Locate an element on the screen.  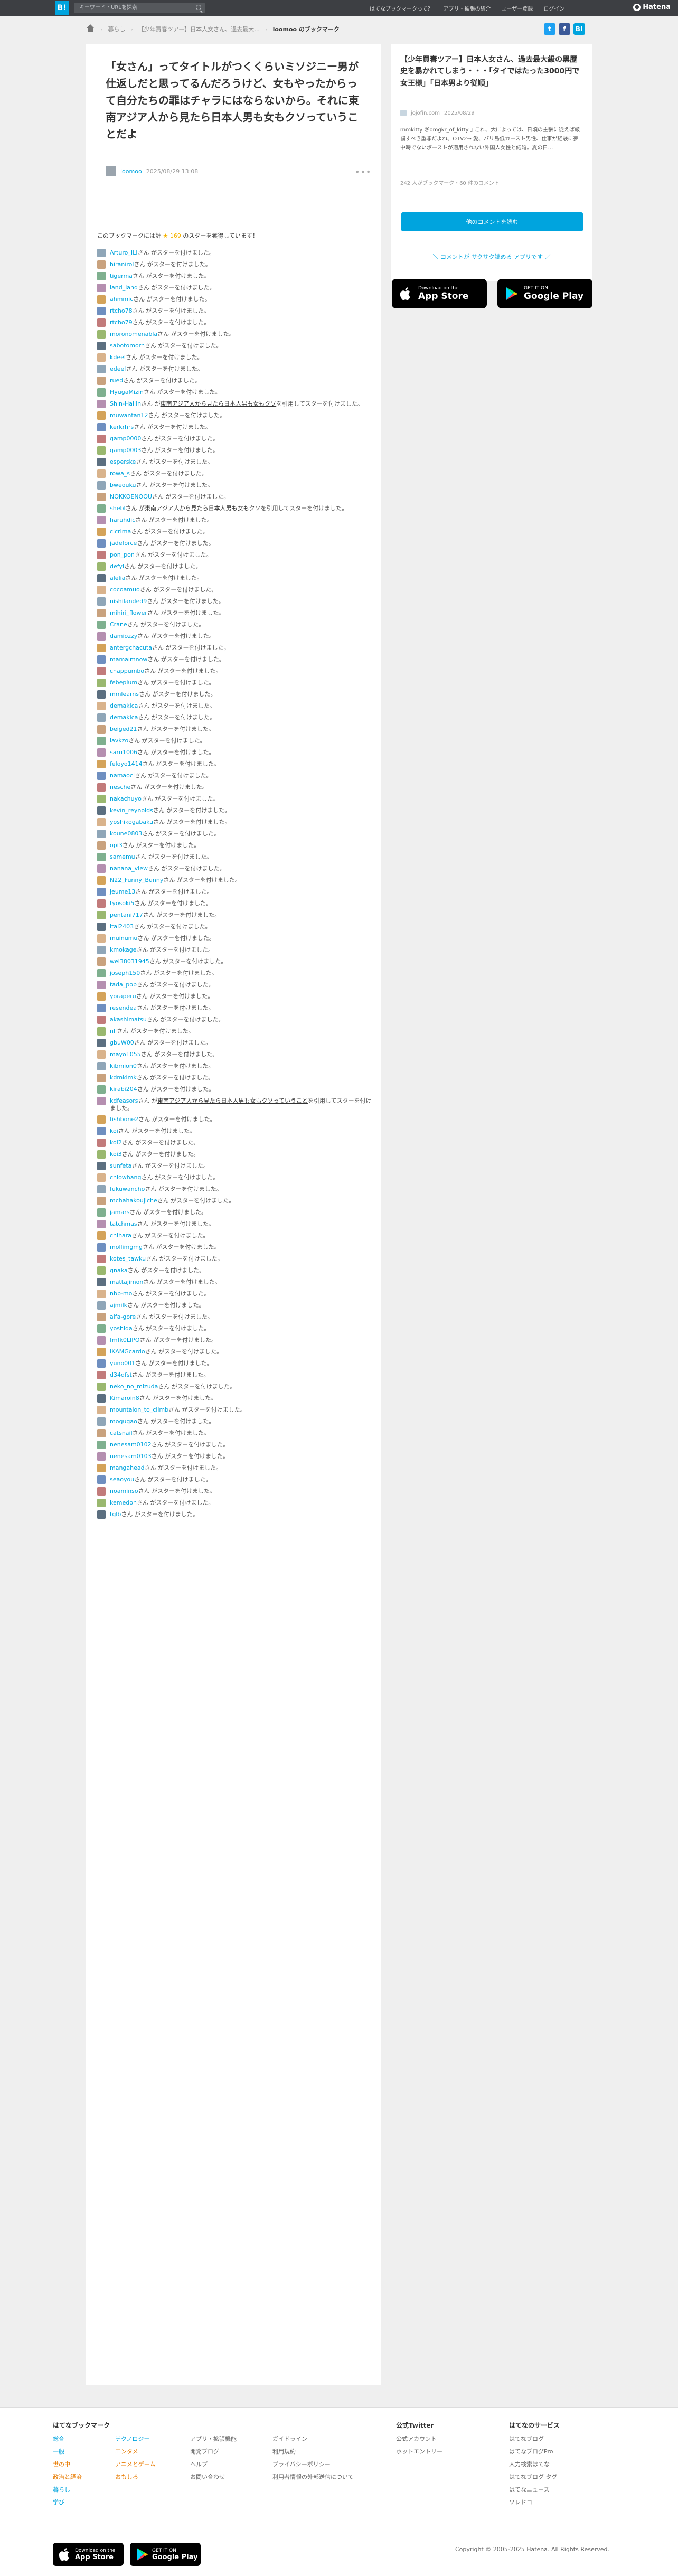
star-user-link: clcrima is located at coordinates (121, 531).